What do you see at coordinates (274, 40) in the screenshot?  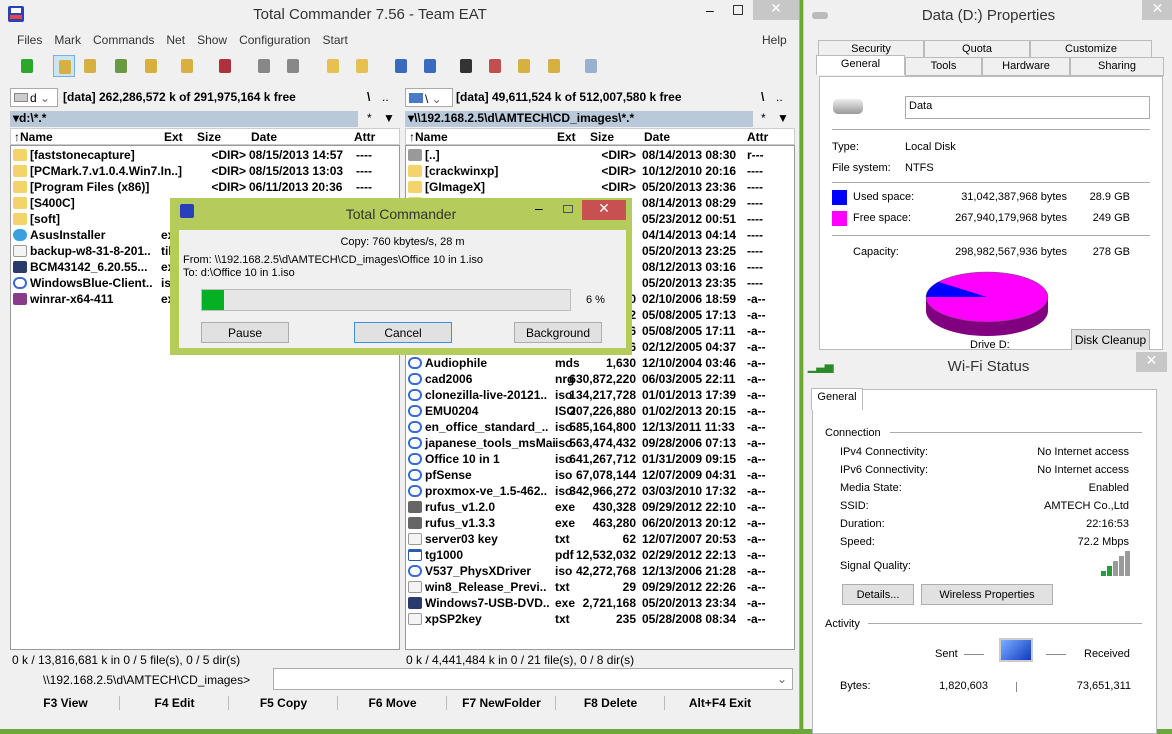 I see `menu-configuration: Configuration` at bounding box center [274, 40].